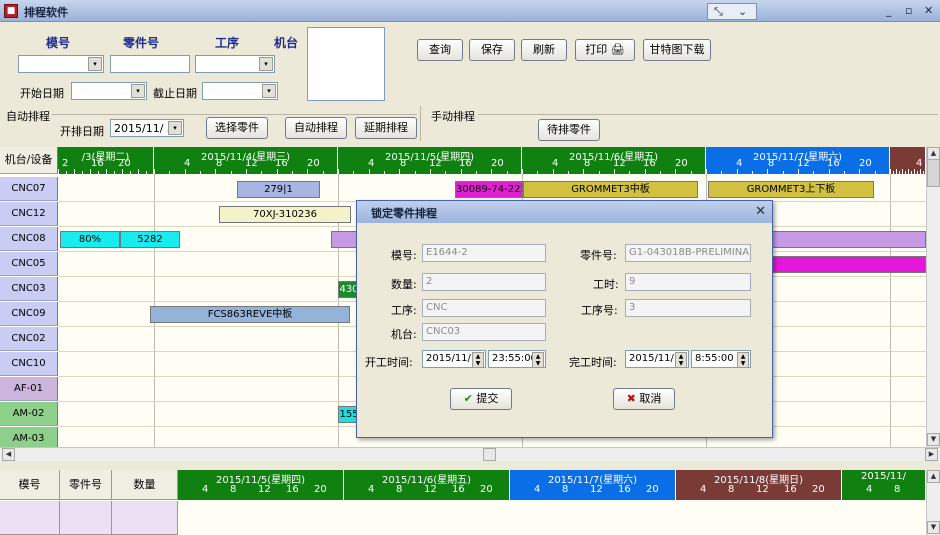  I want to click on pending-day-header: 2015/11/5(星期四) 4 8 12 16 20, so click(261, 485).